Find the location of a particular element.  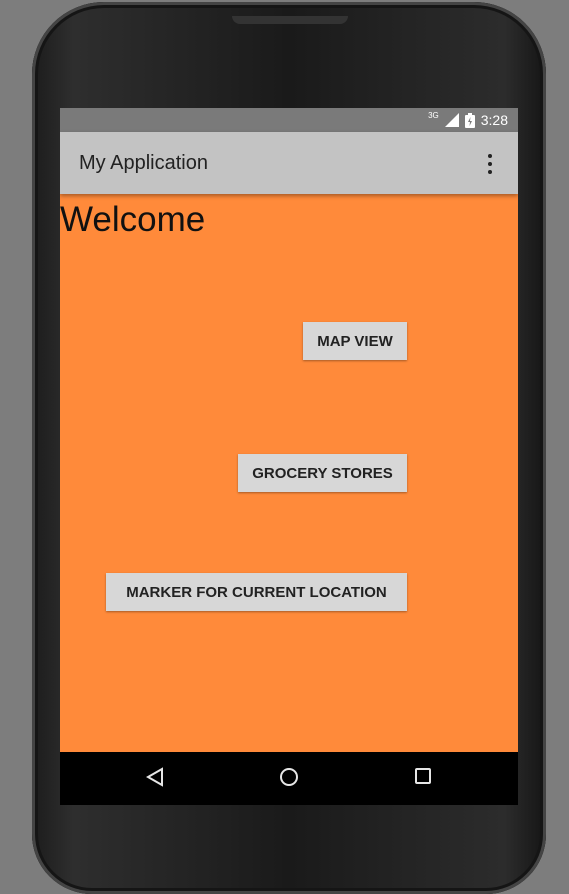

back-icon is located at coordinates (154, 779).